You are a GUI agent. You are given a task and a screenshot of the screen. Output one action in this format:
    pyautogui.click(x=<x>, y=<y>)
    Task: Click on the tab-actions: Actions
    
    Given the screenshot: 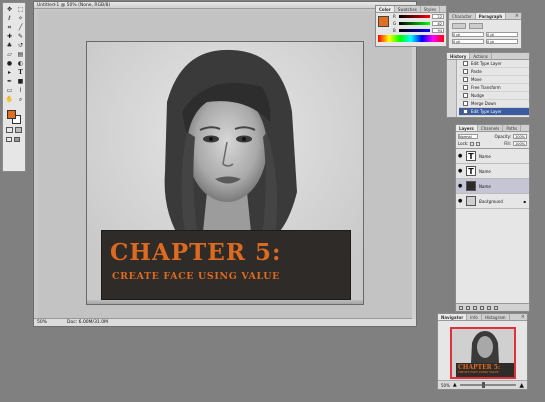 What is the action you would take?
    pyautogui.click(x=481, y=56)
    